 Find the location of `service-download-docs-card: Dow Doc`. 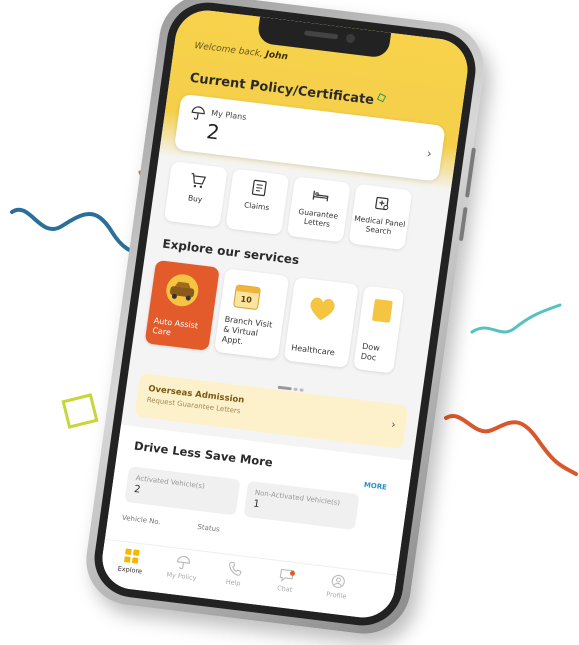

service-download-docs-card: Dow Doc is located at coordinates (379, 329).